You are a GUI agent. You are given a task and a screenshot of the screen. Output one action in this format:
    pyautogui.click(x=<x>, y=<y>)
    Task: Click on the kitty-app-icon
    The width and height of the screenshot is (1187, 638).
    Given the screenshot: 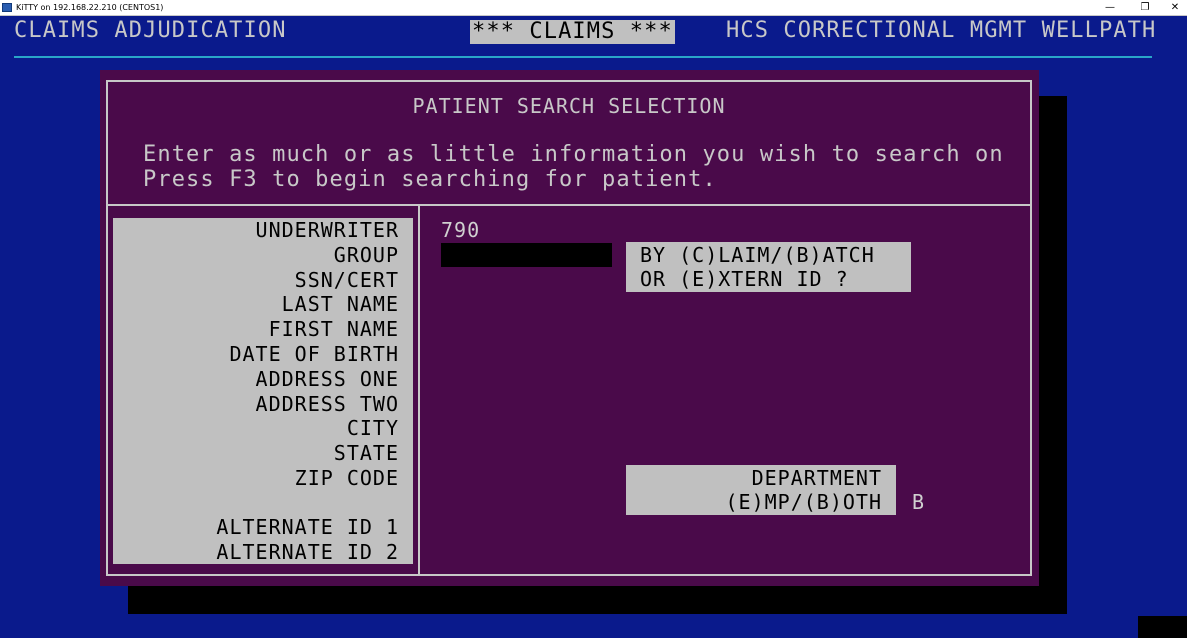 What is the action you would take?
    pyautogui.click(x=7, y=7)
    